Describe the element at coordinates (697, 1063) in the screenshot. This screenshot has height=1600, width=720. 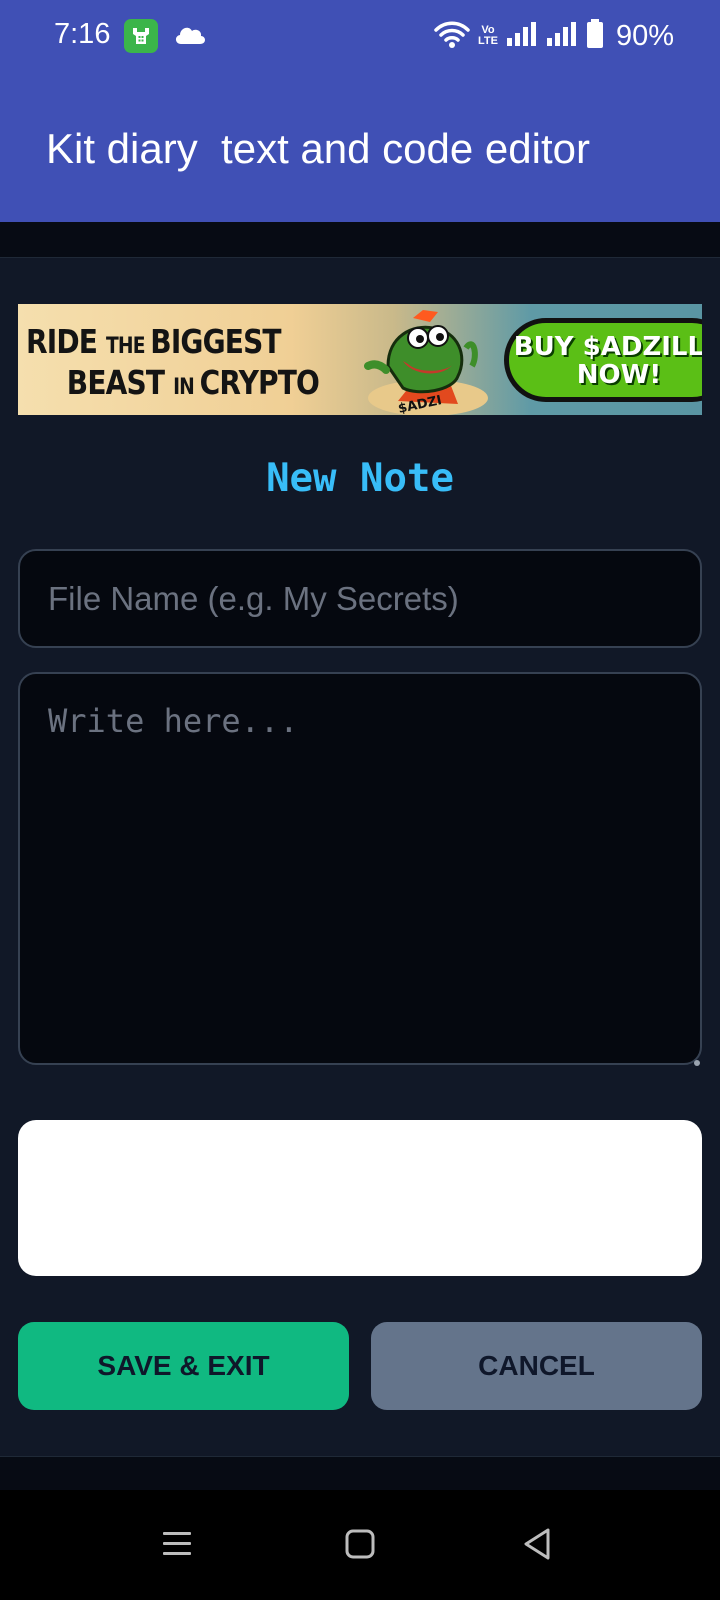
I see `resize-handle` at that location.